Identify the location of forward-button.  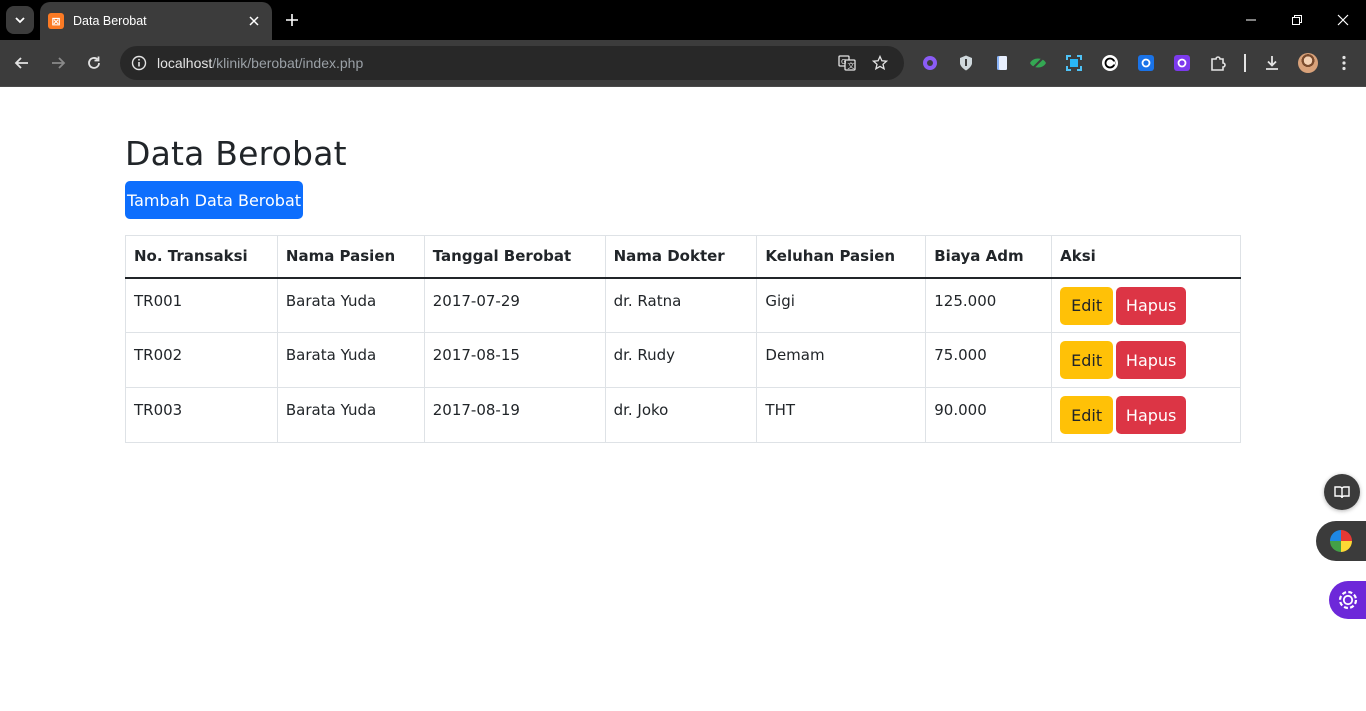
(58, 63).